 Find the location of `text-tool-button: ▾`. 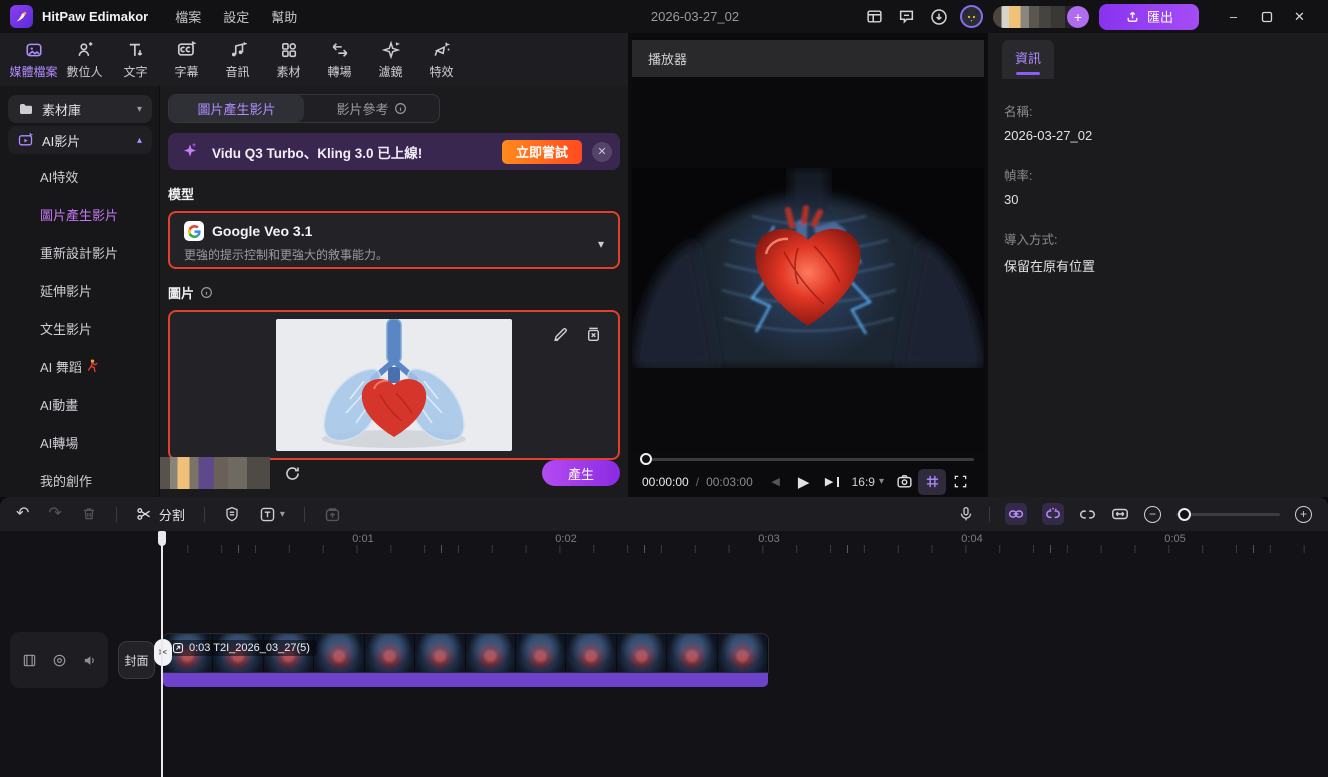

text-tool-button: ▾ is located at coordinates (272, 514).